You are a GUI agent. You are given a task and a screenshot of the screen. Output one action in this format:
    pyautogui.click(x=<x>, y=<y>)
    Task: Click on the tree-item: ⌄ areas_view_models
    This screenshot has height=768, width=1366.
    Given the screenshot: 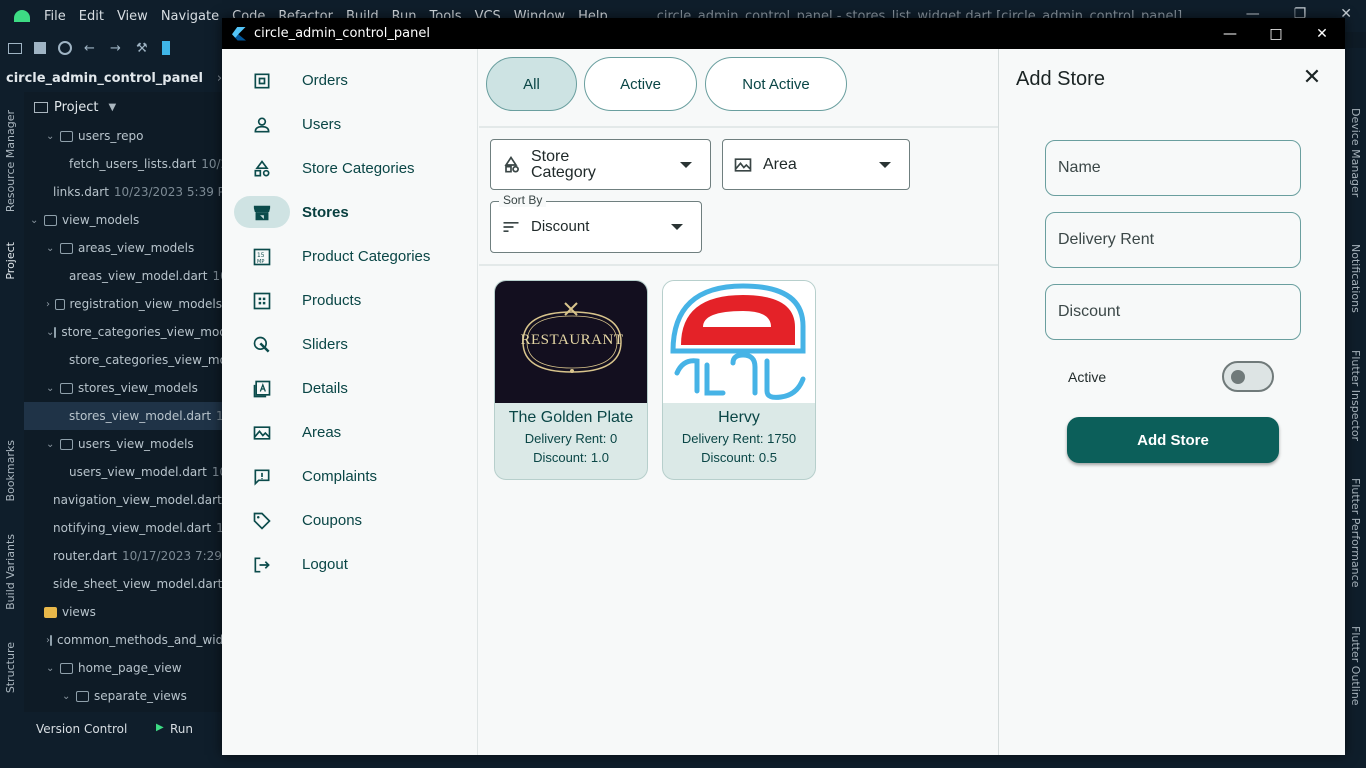 What is the action you would take?
    pyautogui.click(x=123, y=248)
    